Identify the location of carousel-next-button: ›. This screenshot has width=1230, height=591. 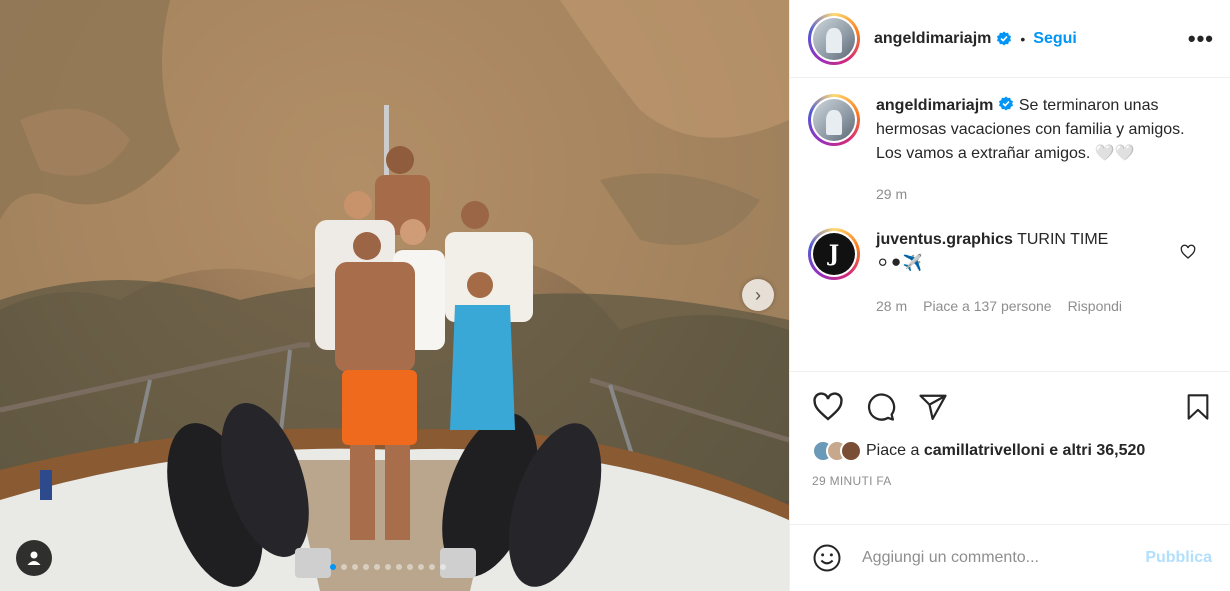
(758, 295).